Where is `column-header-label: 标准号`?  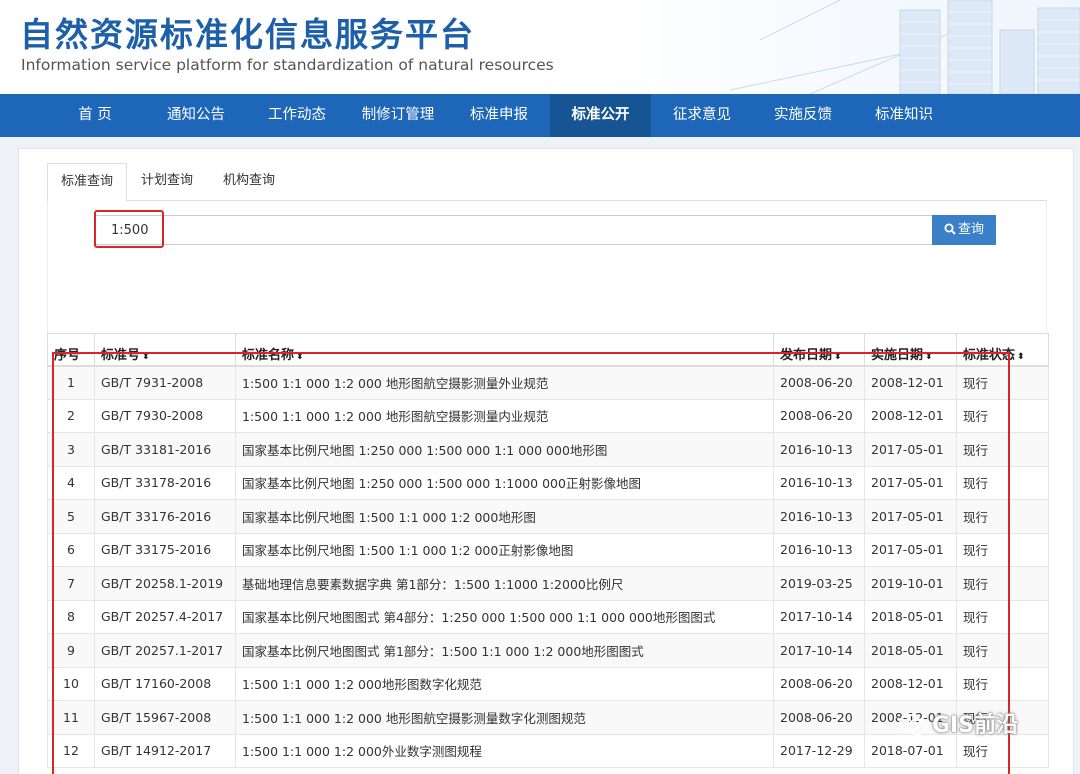
column-header-label: 标准号 is located at coordinates (121, 355).